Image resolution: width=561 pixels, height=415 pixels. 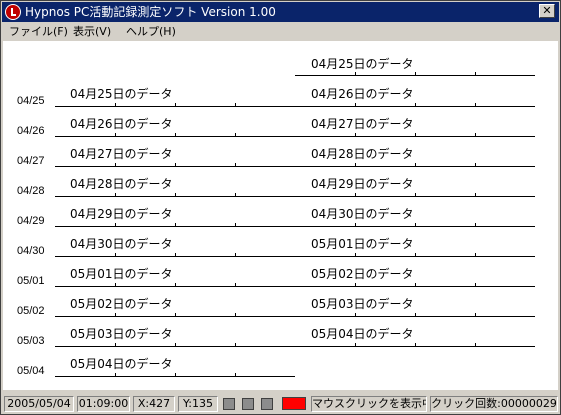 What do you see at coordinates (362, 334) in the screenshot?
I see `row-right-entry: 05月04日のデータ` at bounding box center [362, 334].